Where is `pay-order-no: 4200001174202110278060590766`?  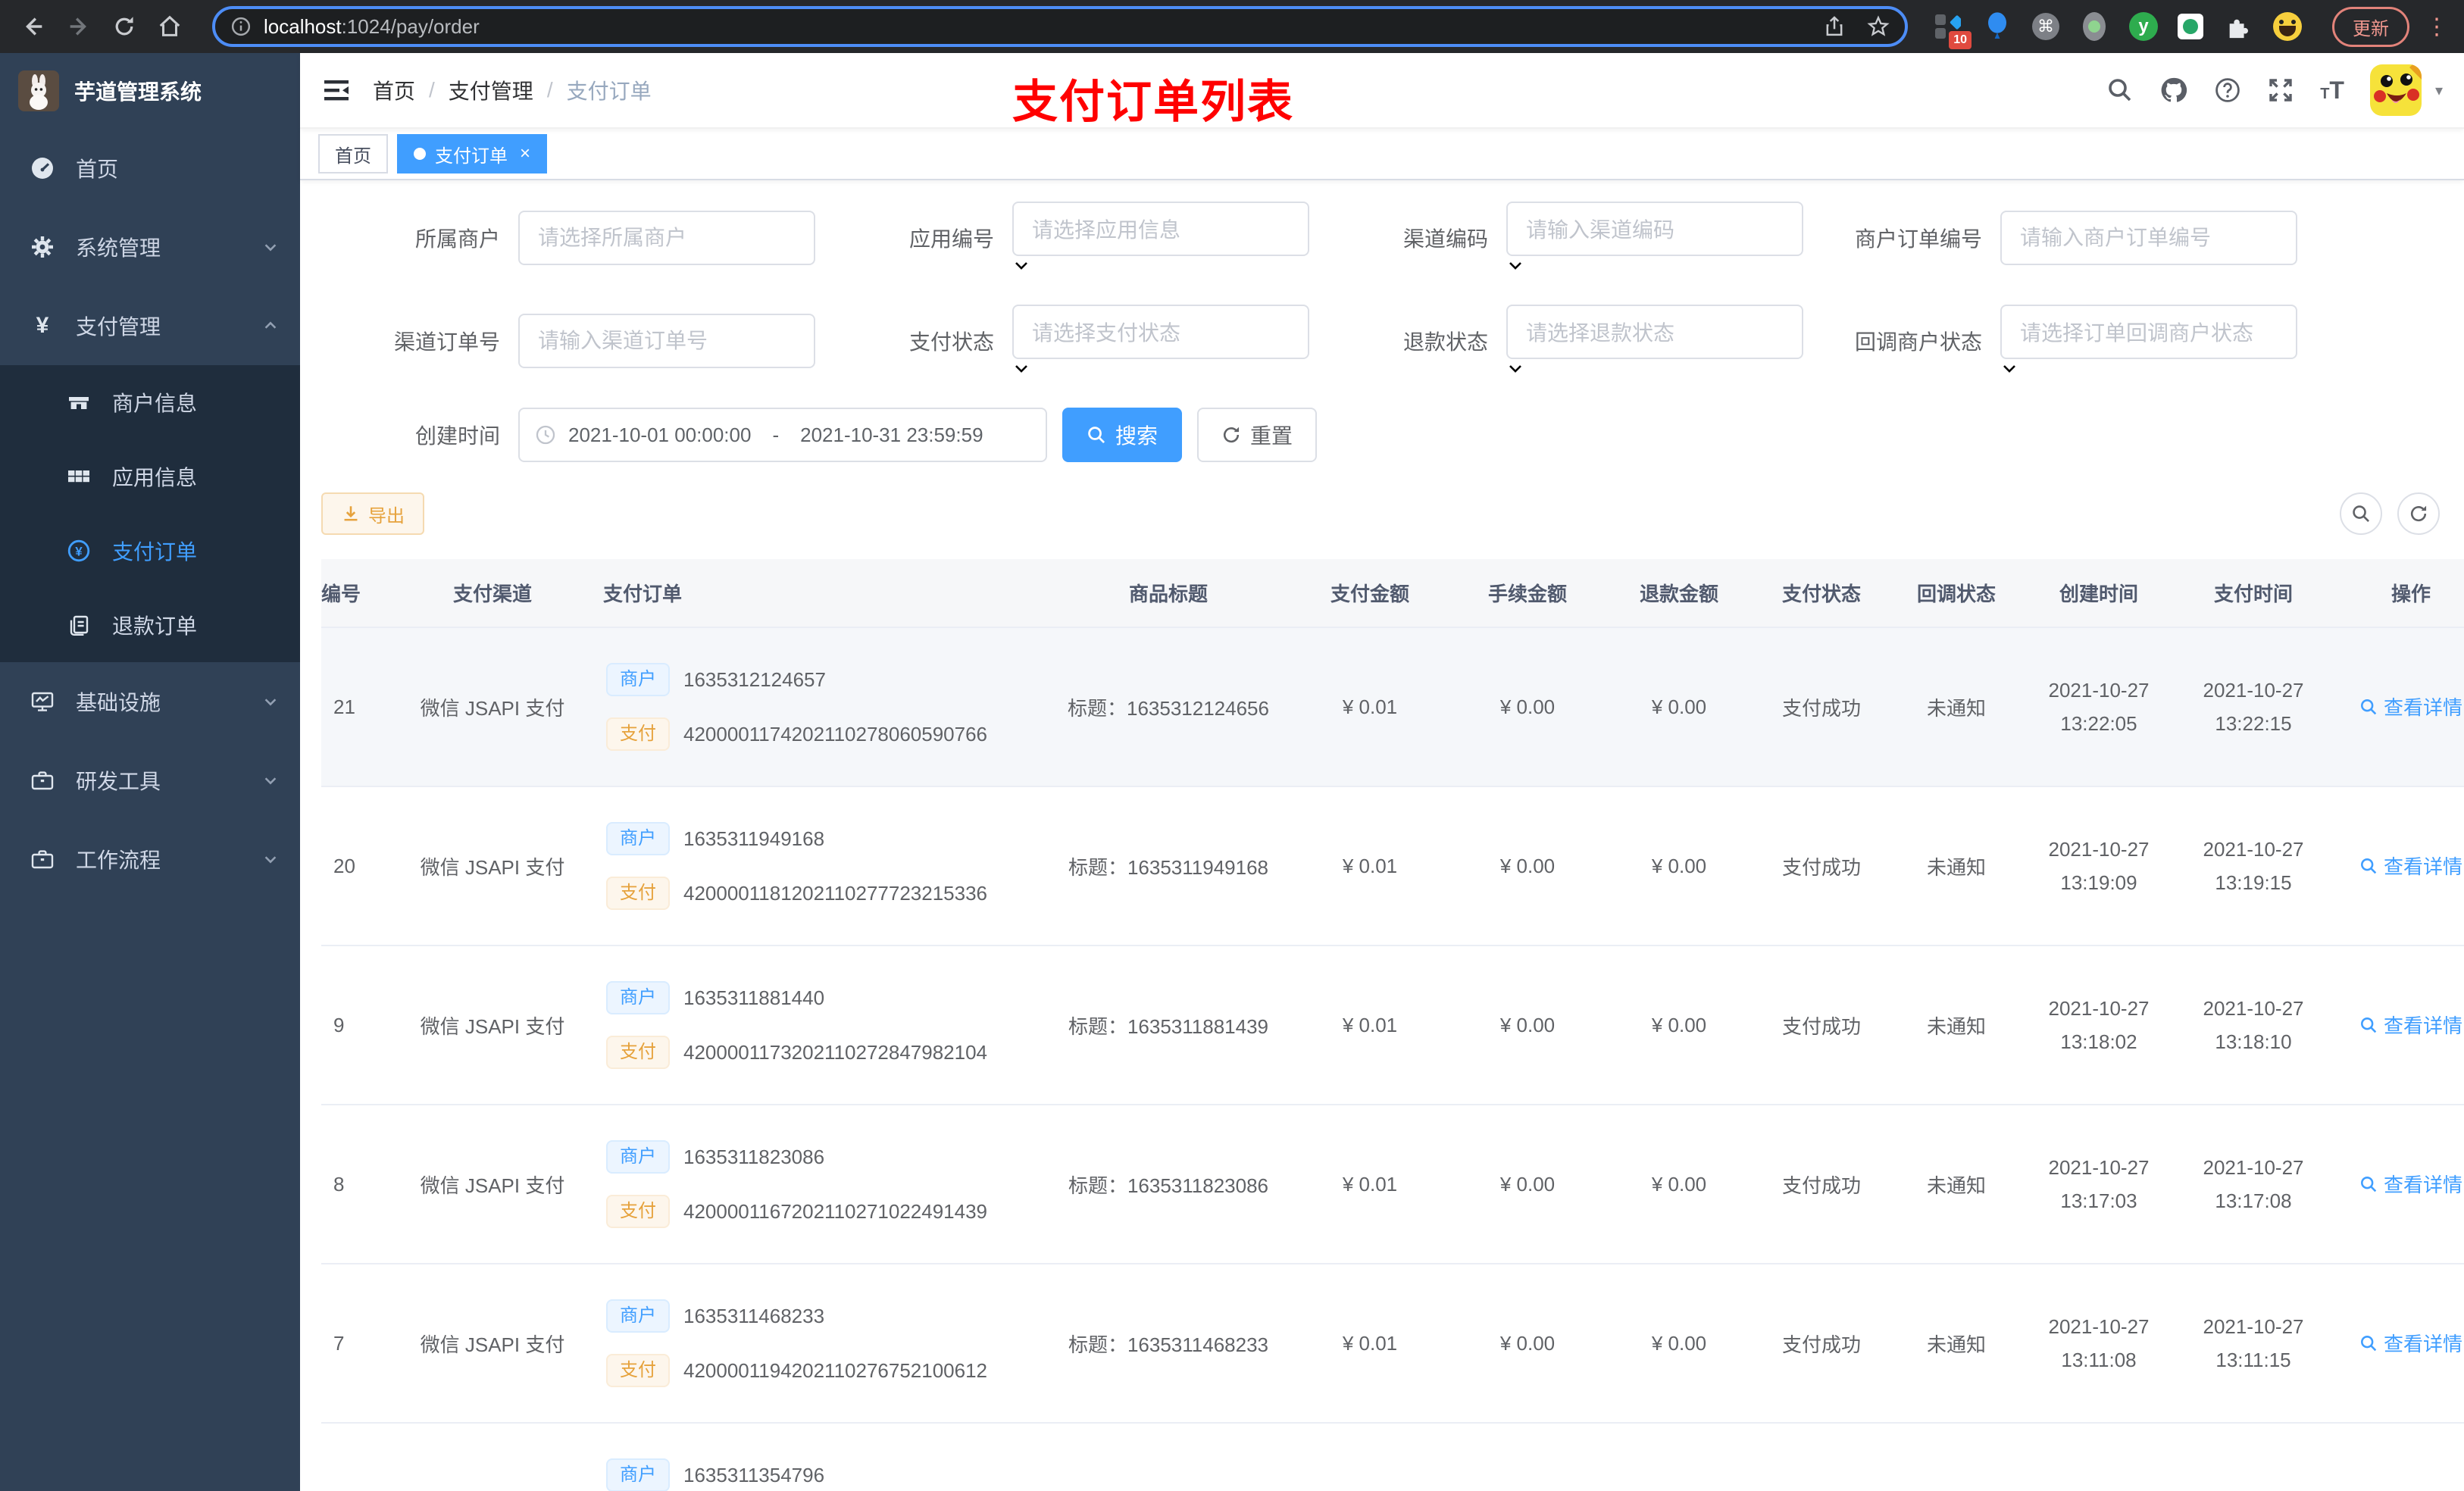
pay-order-no: 4200001174202110278060590766 is located at coordinates (835, 734).